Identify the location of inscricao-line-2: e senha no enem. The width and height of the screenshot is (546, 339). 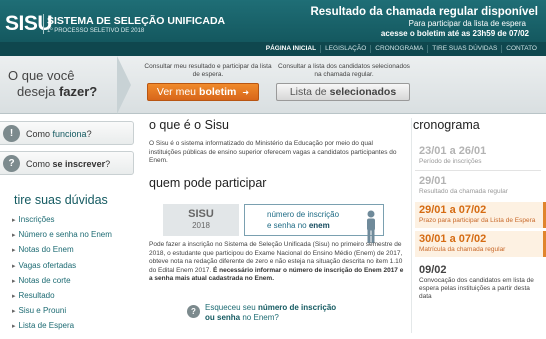
(298, 225).